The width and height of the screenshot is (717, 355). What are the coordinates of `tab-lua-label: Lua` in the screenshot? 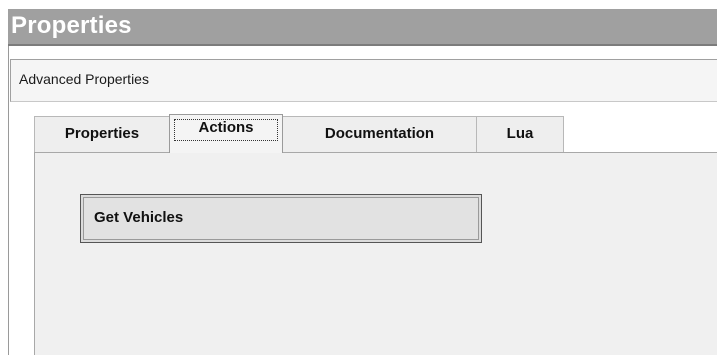 It's located at (520, 133).